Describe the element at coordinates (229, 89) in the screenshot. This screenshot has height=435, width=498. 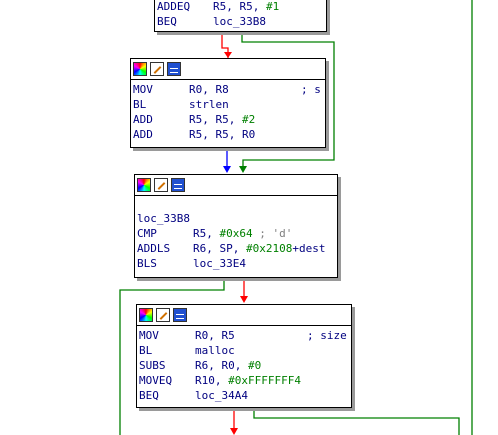
I see `asm-line: MOV R0, R8; s` at that location.